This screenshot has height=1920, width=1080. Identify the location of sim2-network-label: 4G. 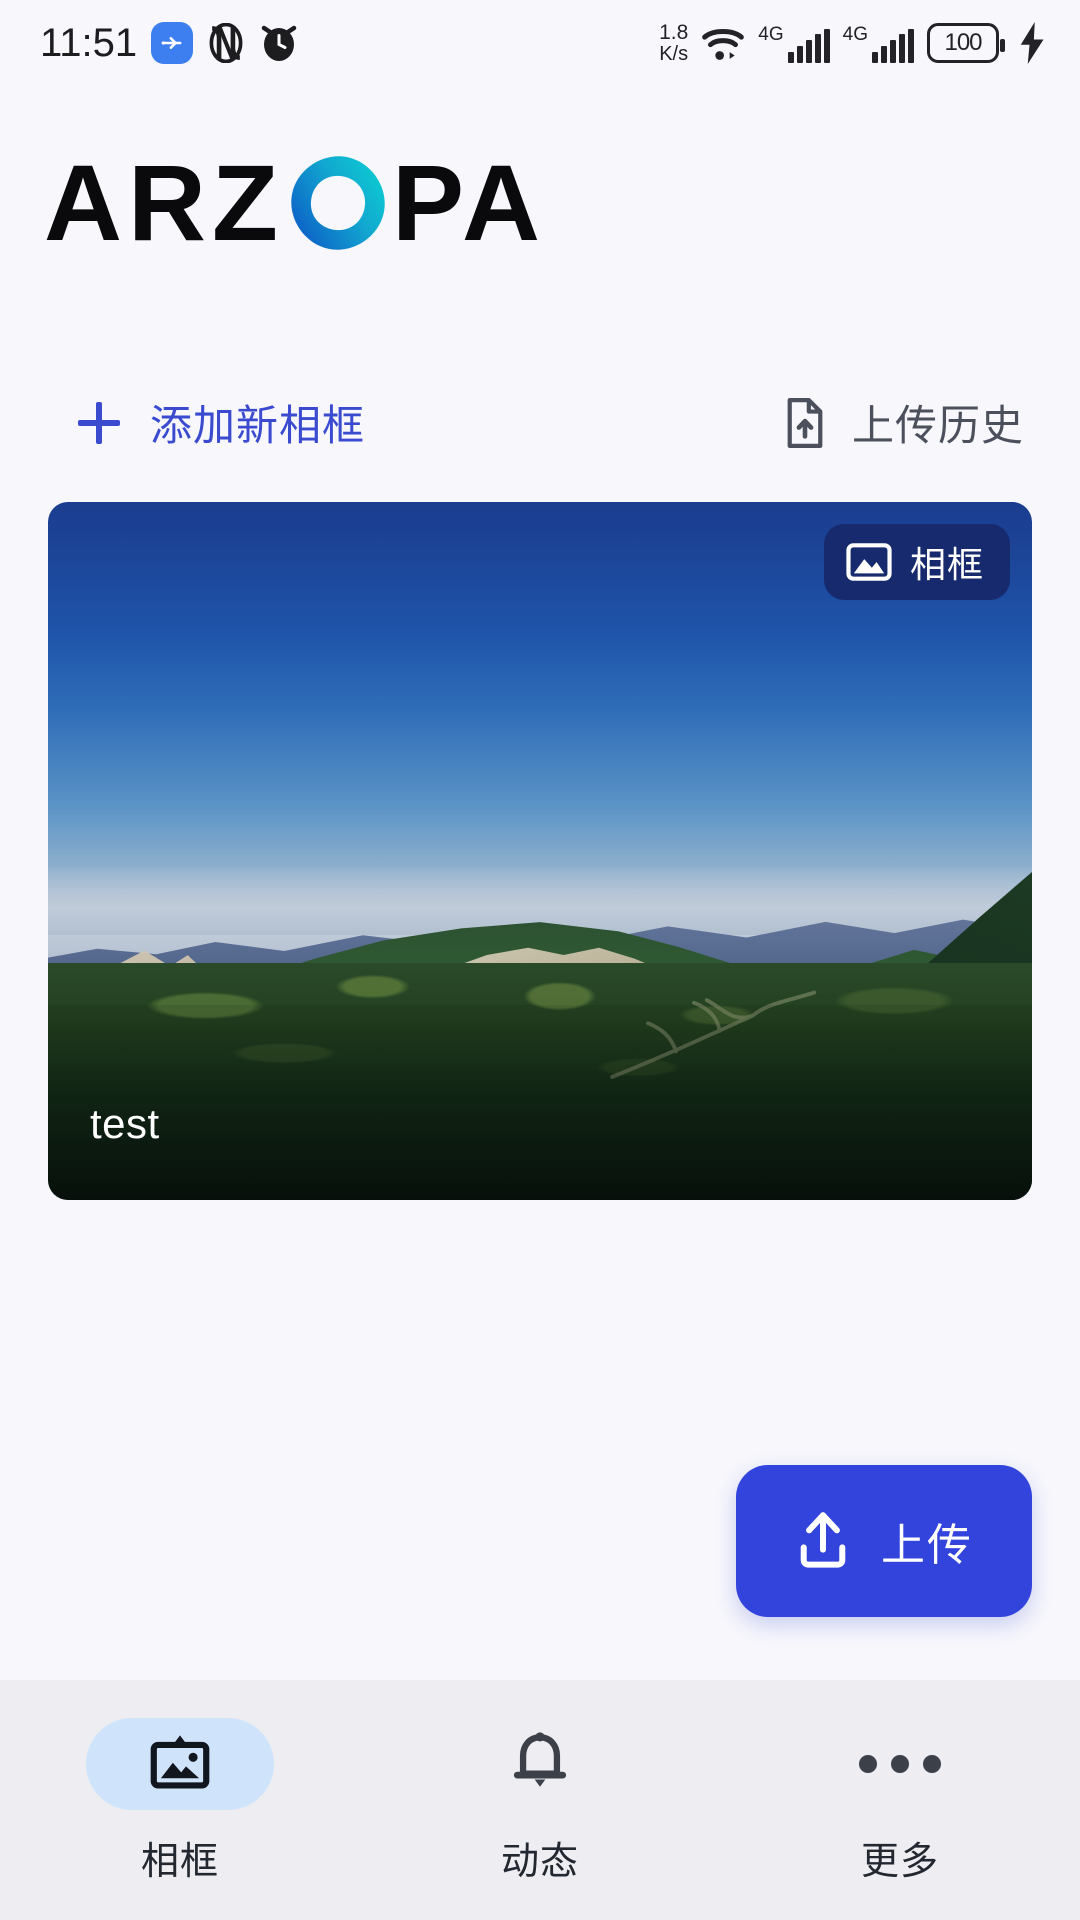
(855, 34).